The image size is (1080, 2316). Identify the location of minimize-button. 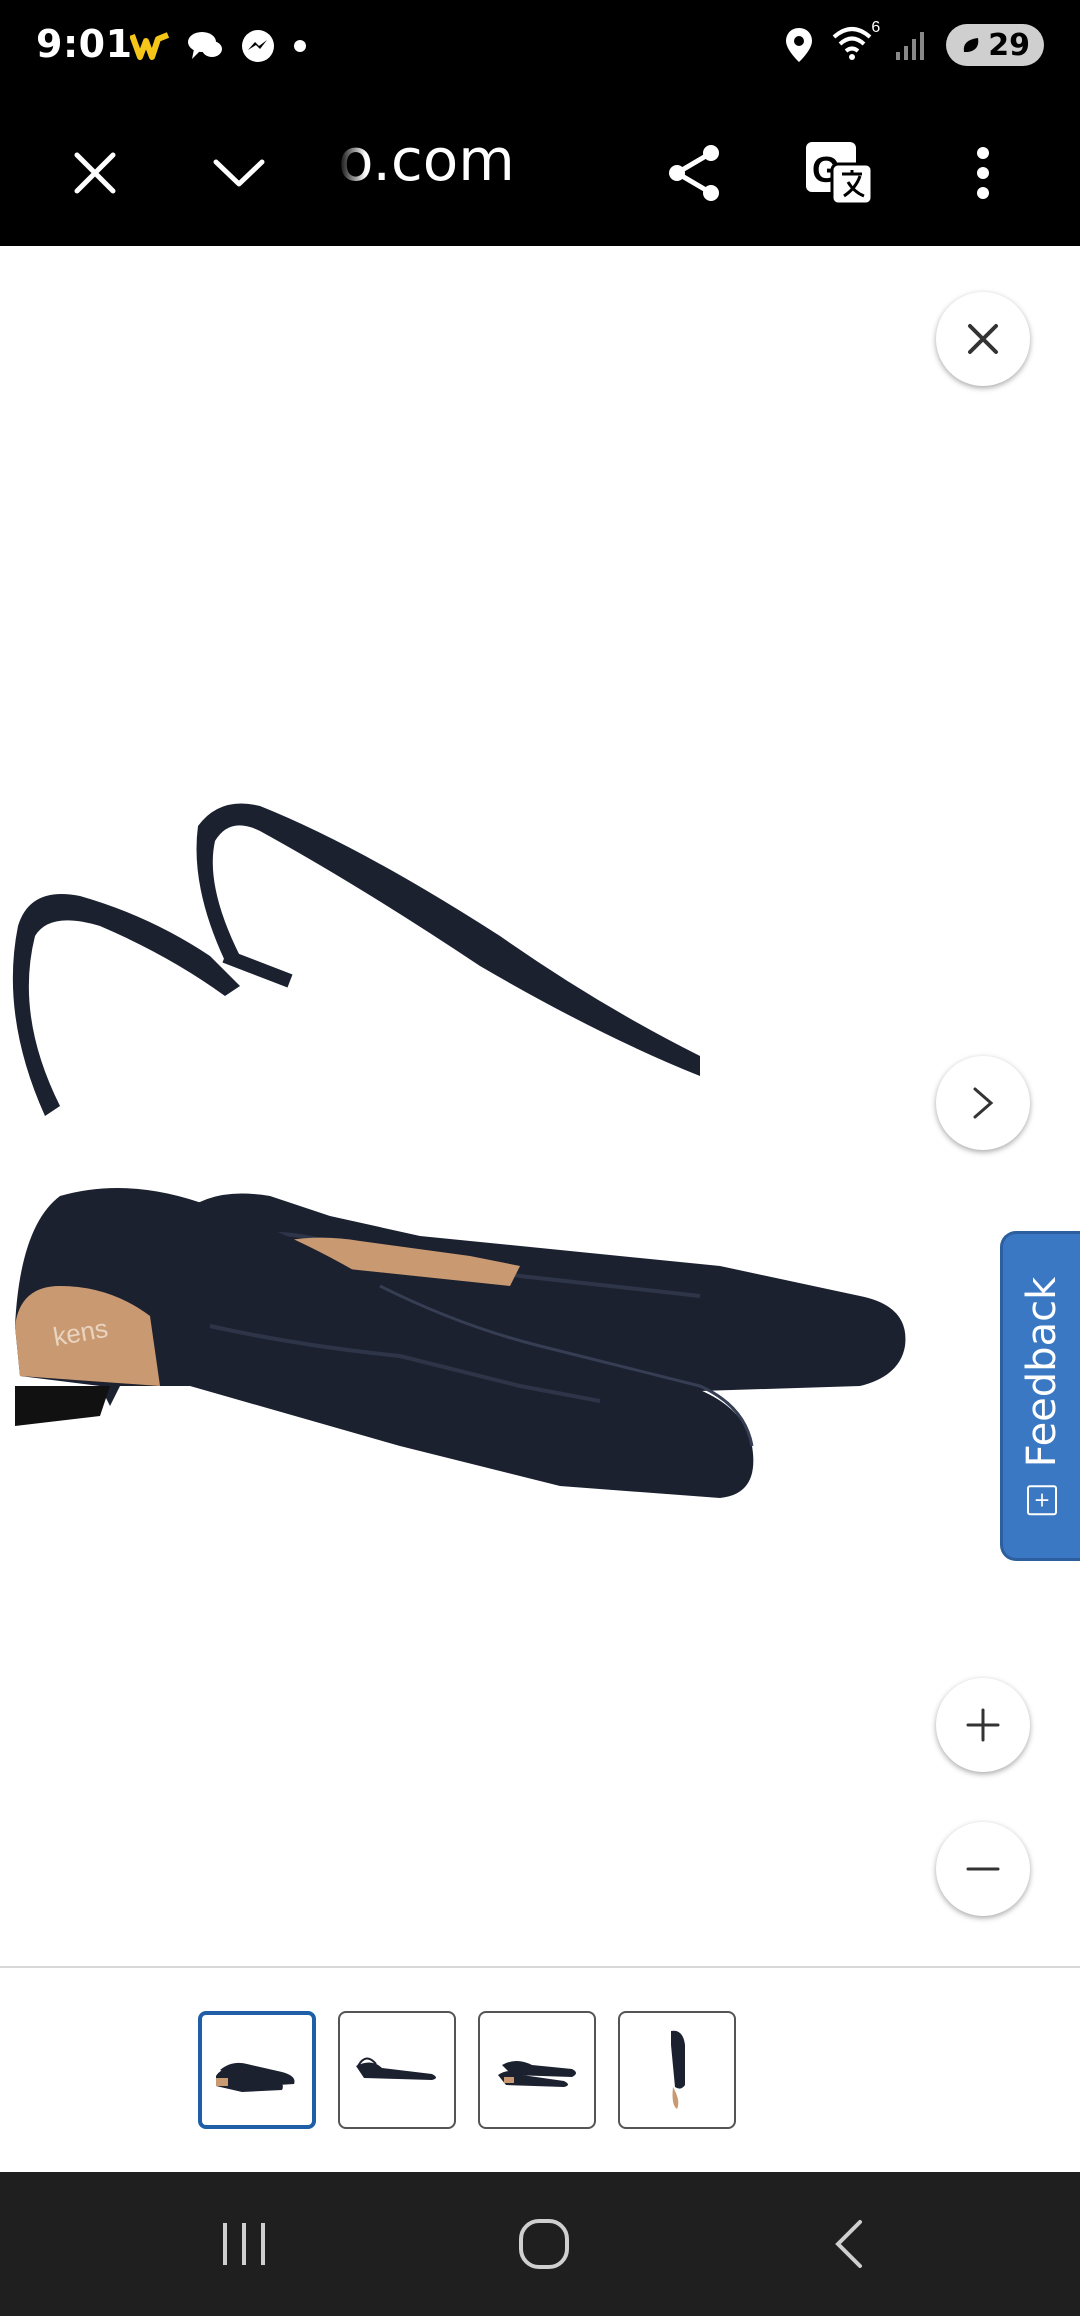
(239, 173).